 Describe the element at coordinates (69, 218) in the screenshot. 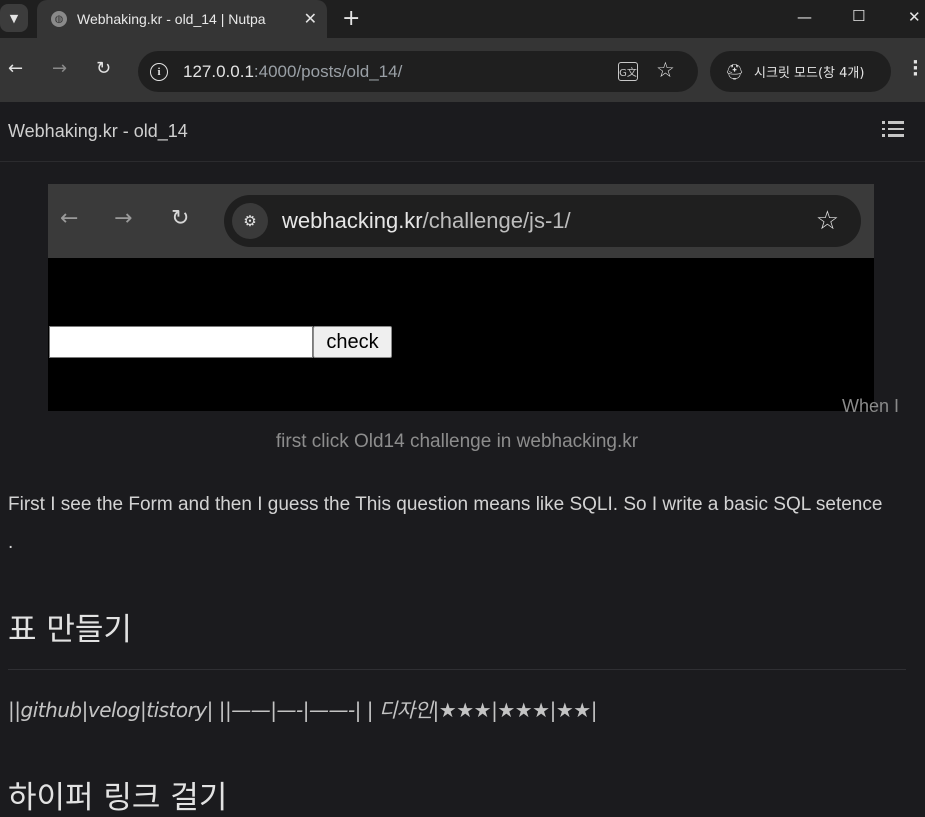

I see `embedded-back-arrow-icon: ←` at that location.